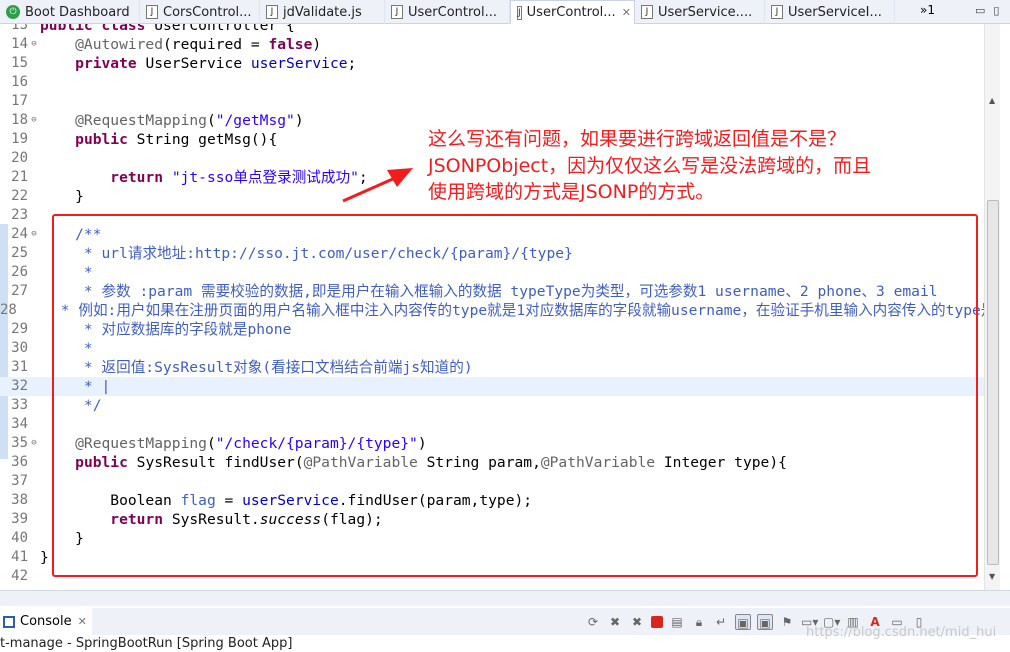  Describe the element at coordinates (505, 598) in the screenshot. I see `panel-splitter` at that location.